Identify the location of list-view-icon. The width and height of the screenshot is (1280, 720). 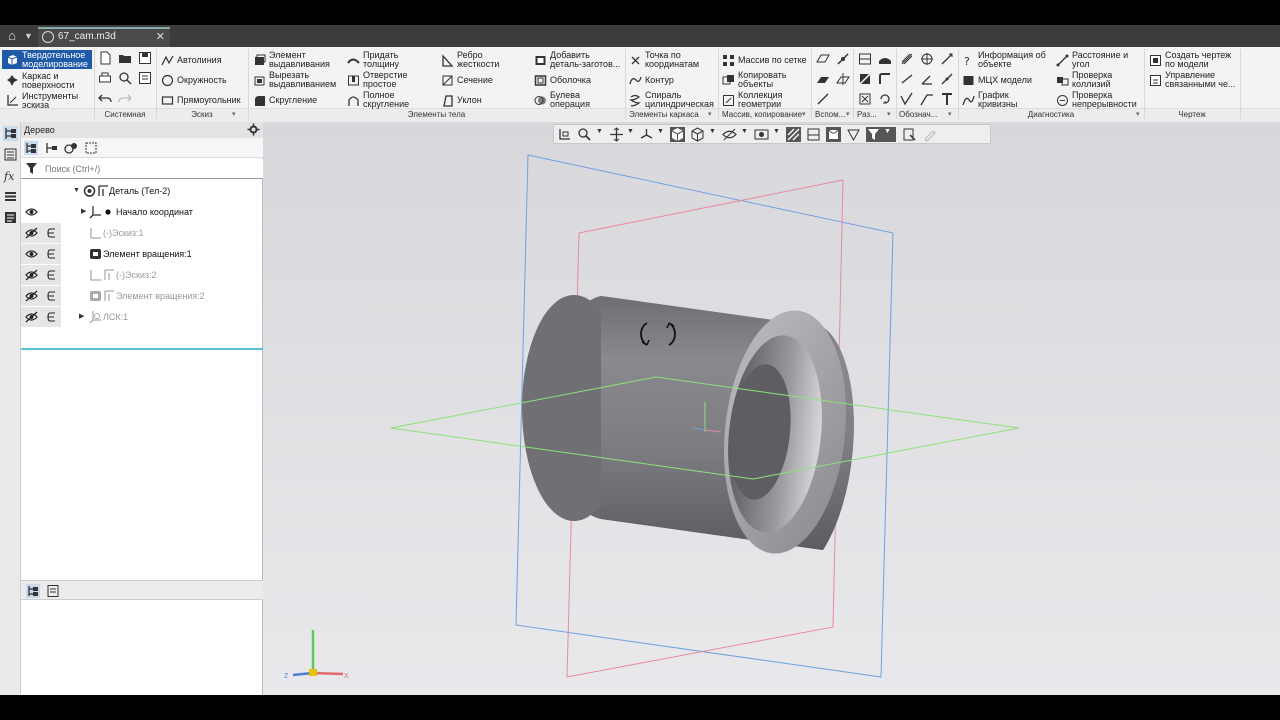
(53, 591).